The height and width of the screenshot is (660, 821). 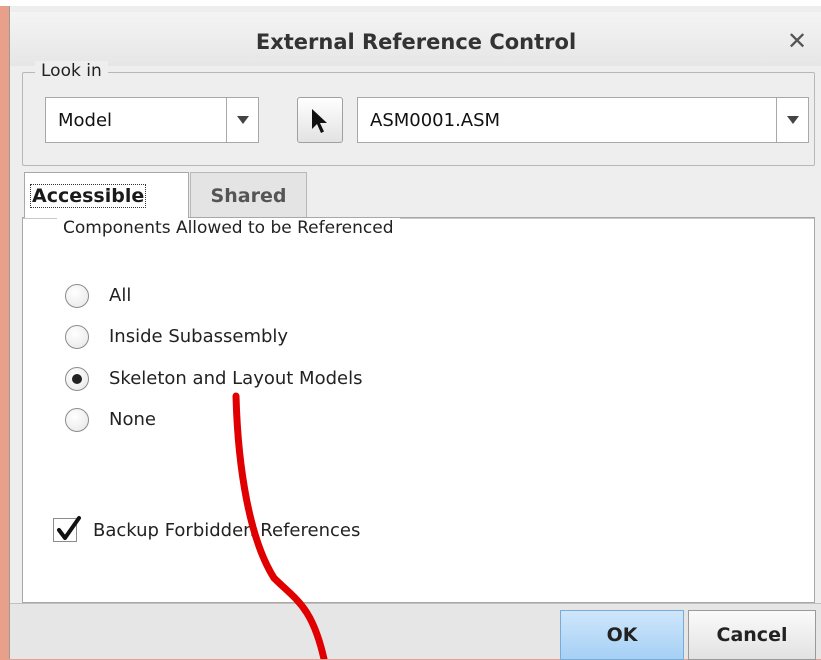 I want to click on tab-accessible-label: Accessible, so click(x=88, y=196).